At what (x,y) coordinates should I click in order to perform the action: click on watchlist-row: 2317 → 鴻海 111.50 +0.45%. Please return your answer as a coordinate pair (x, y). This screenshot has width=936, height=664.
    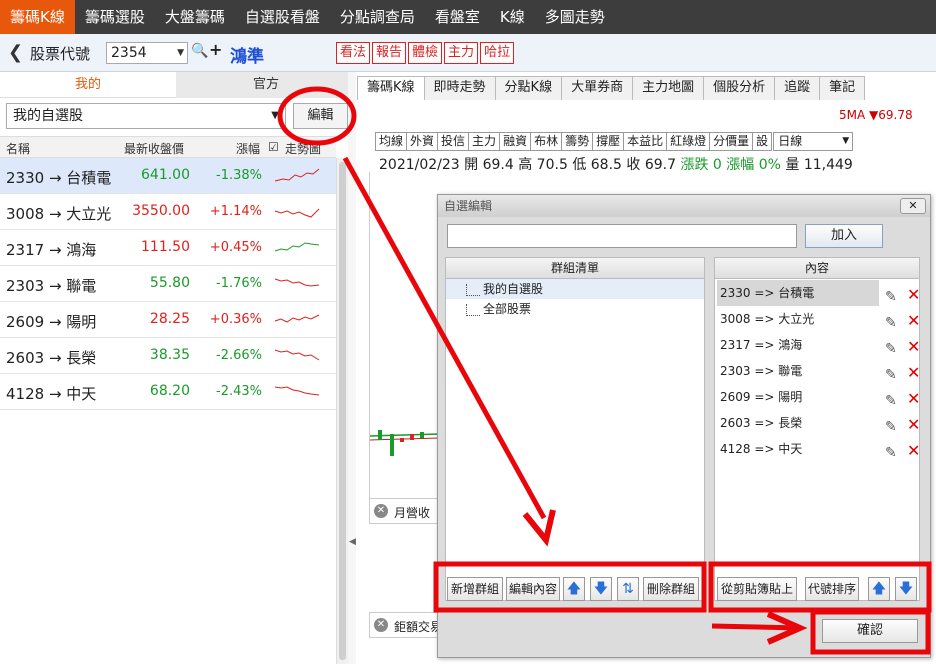
    Looking at the image, I should click on (168, 248).